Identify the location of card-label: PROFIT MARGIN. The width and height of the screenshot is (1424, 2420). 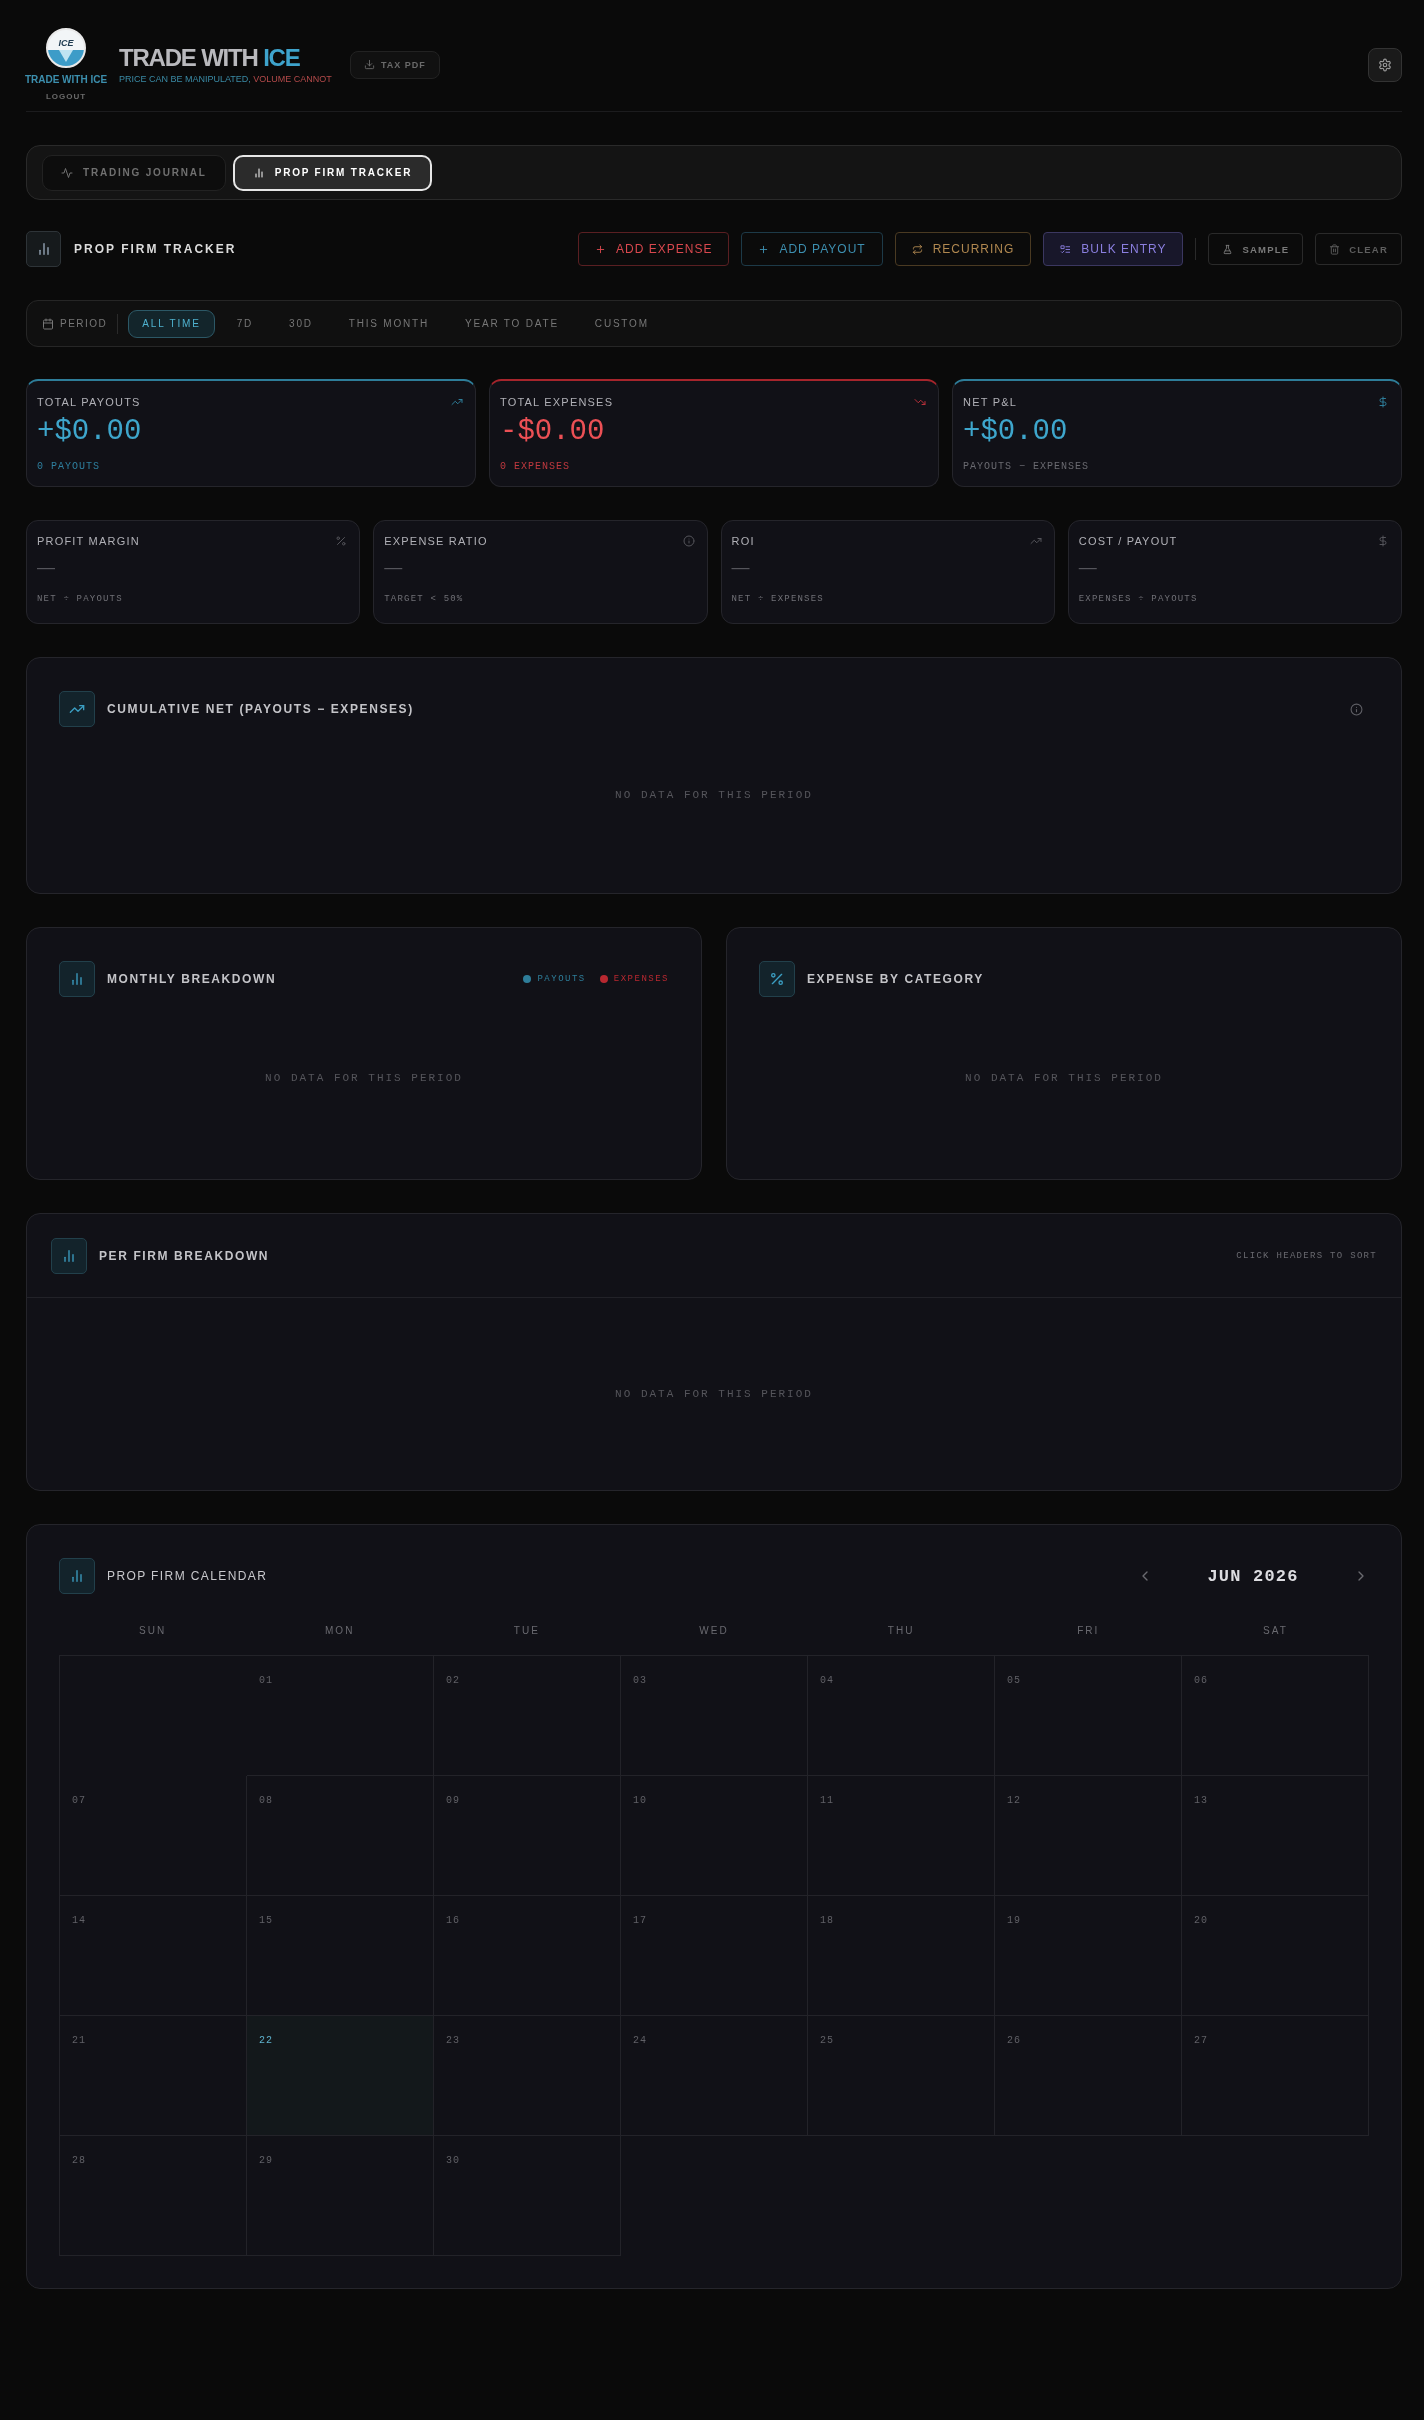
(88, 541).